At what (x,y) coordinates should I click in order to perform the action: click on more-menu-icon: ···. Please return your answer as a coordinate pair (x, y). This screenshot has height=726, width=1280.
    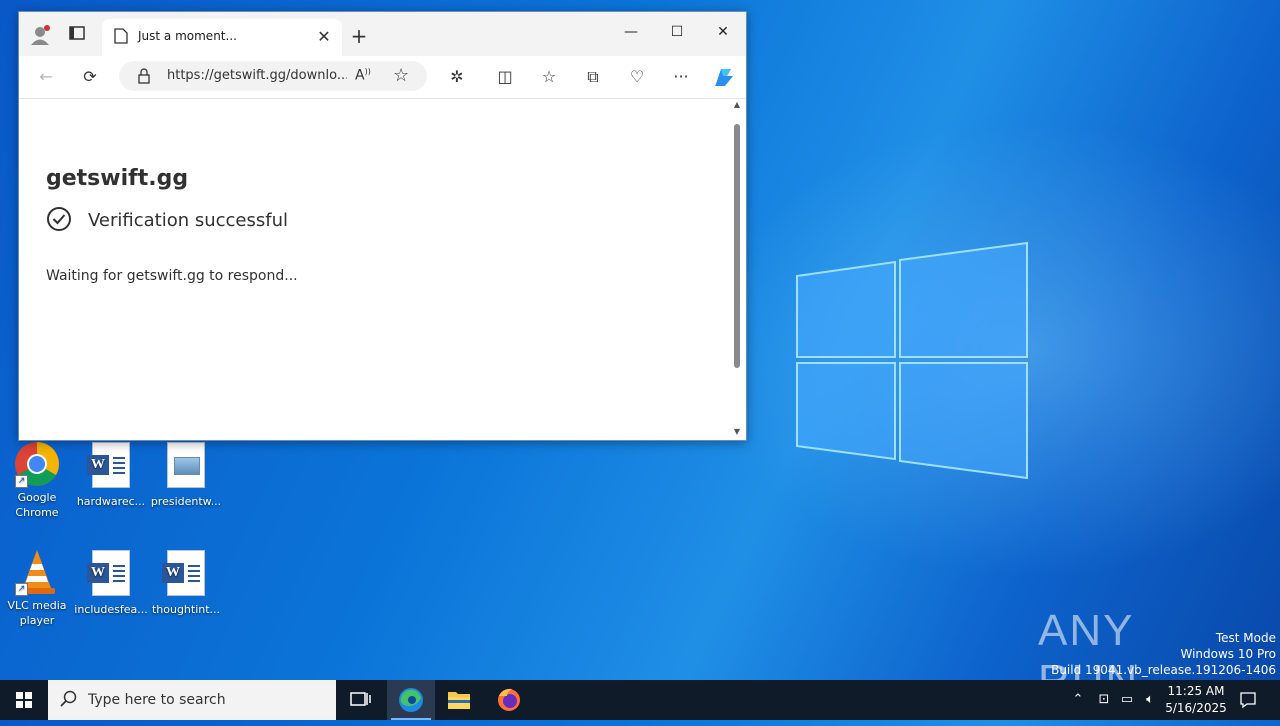
    Looking at the image, I should click on (681, 77).